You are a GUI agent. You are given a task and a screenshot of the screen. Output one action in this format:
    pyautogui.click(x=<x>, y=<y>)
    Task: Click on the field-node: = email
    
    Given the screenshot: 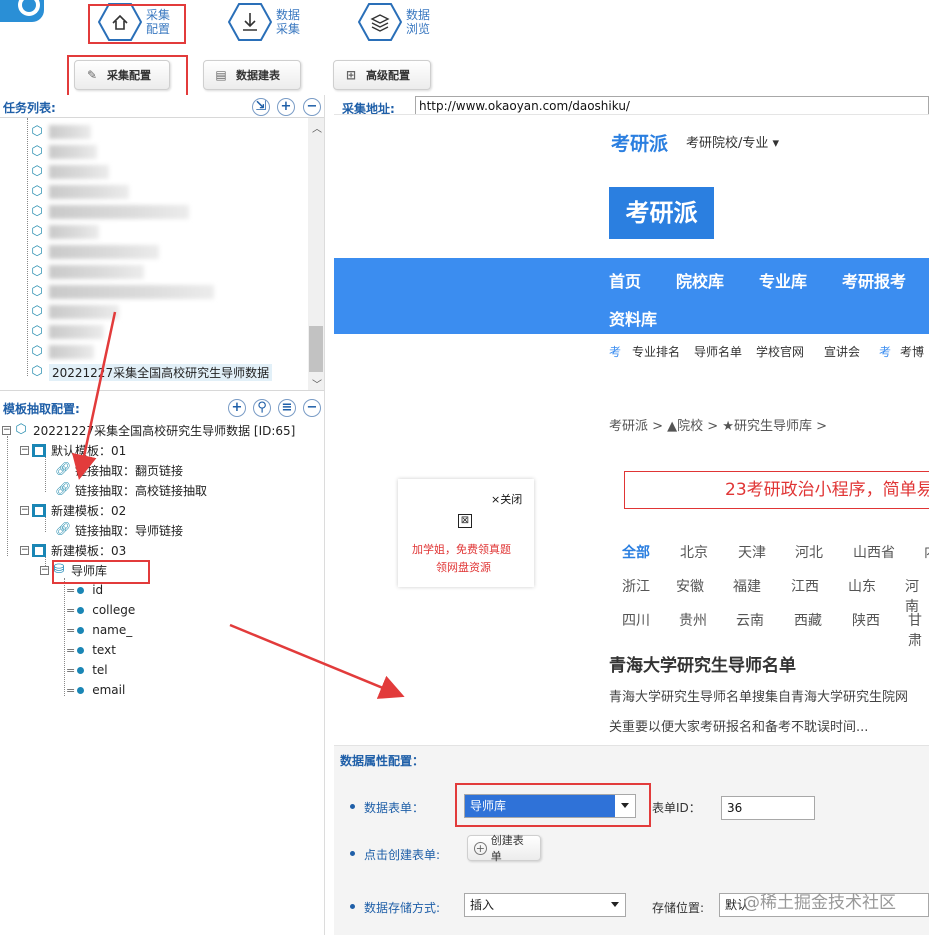 What is the action you would take?
    pyautogui.click(x=95, y=690)
    